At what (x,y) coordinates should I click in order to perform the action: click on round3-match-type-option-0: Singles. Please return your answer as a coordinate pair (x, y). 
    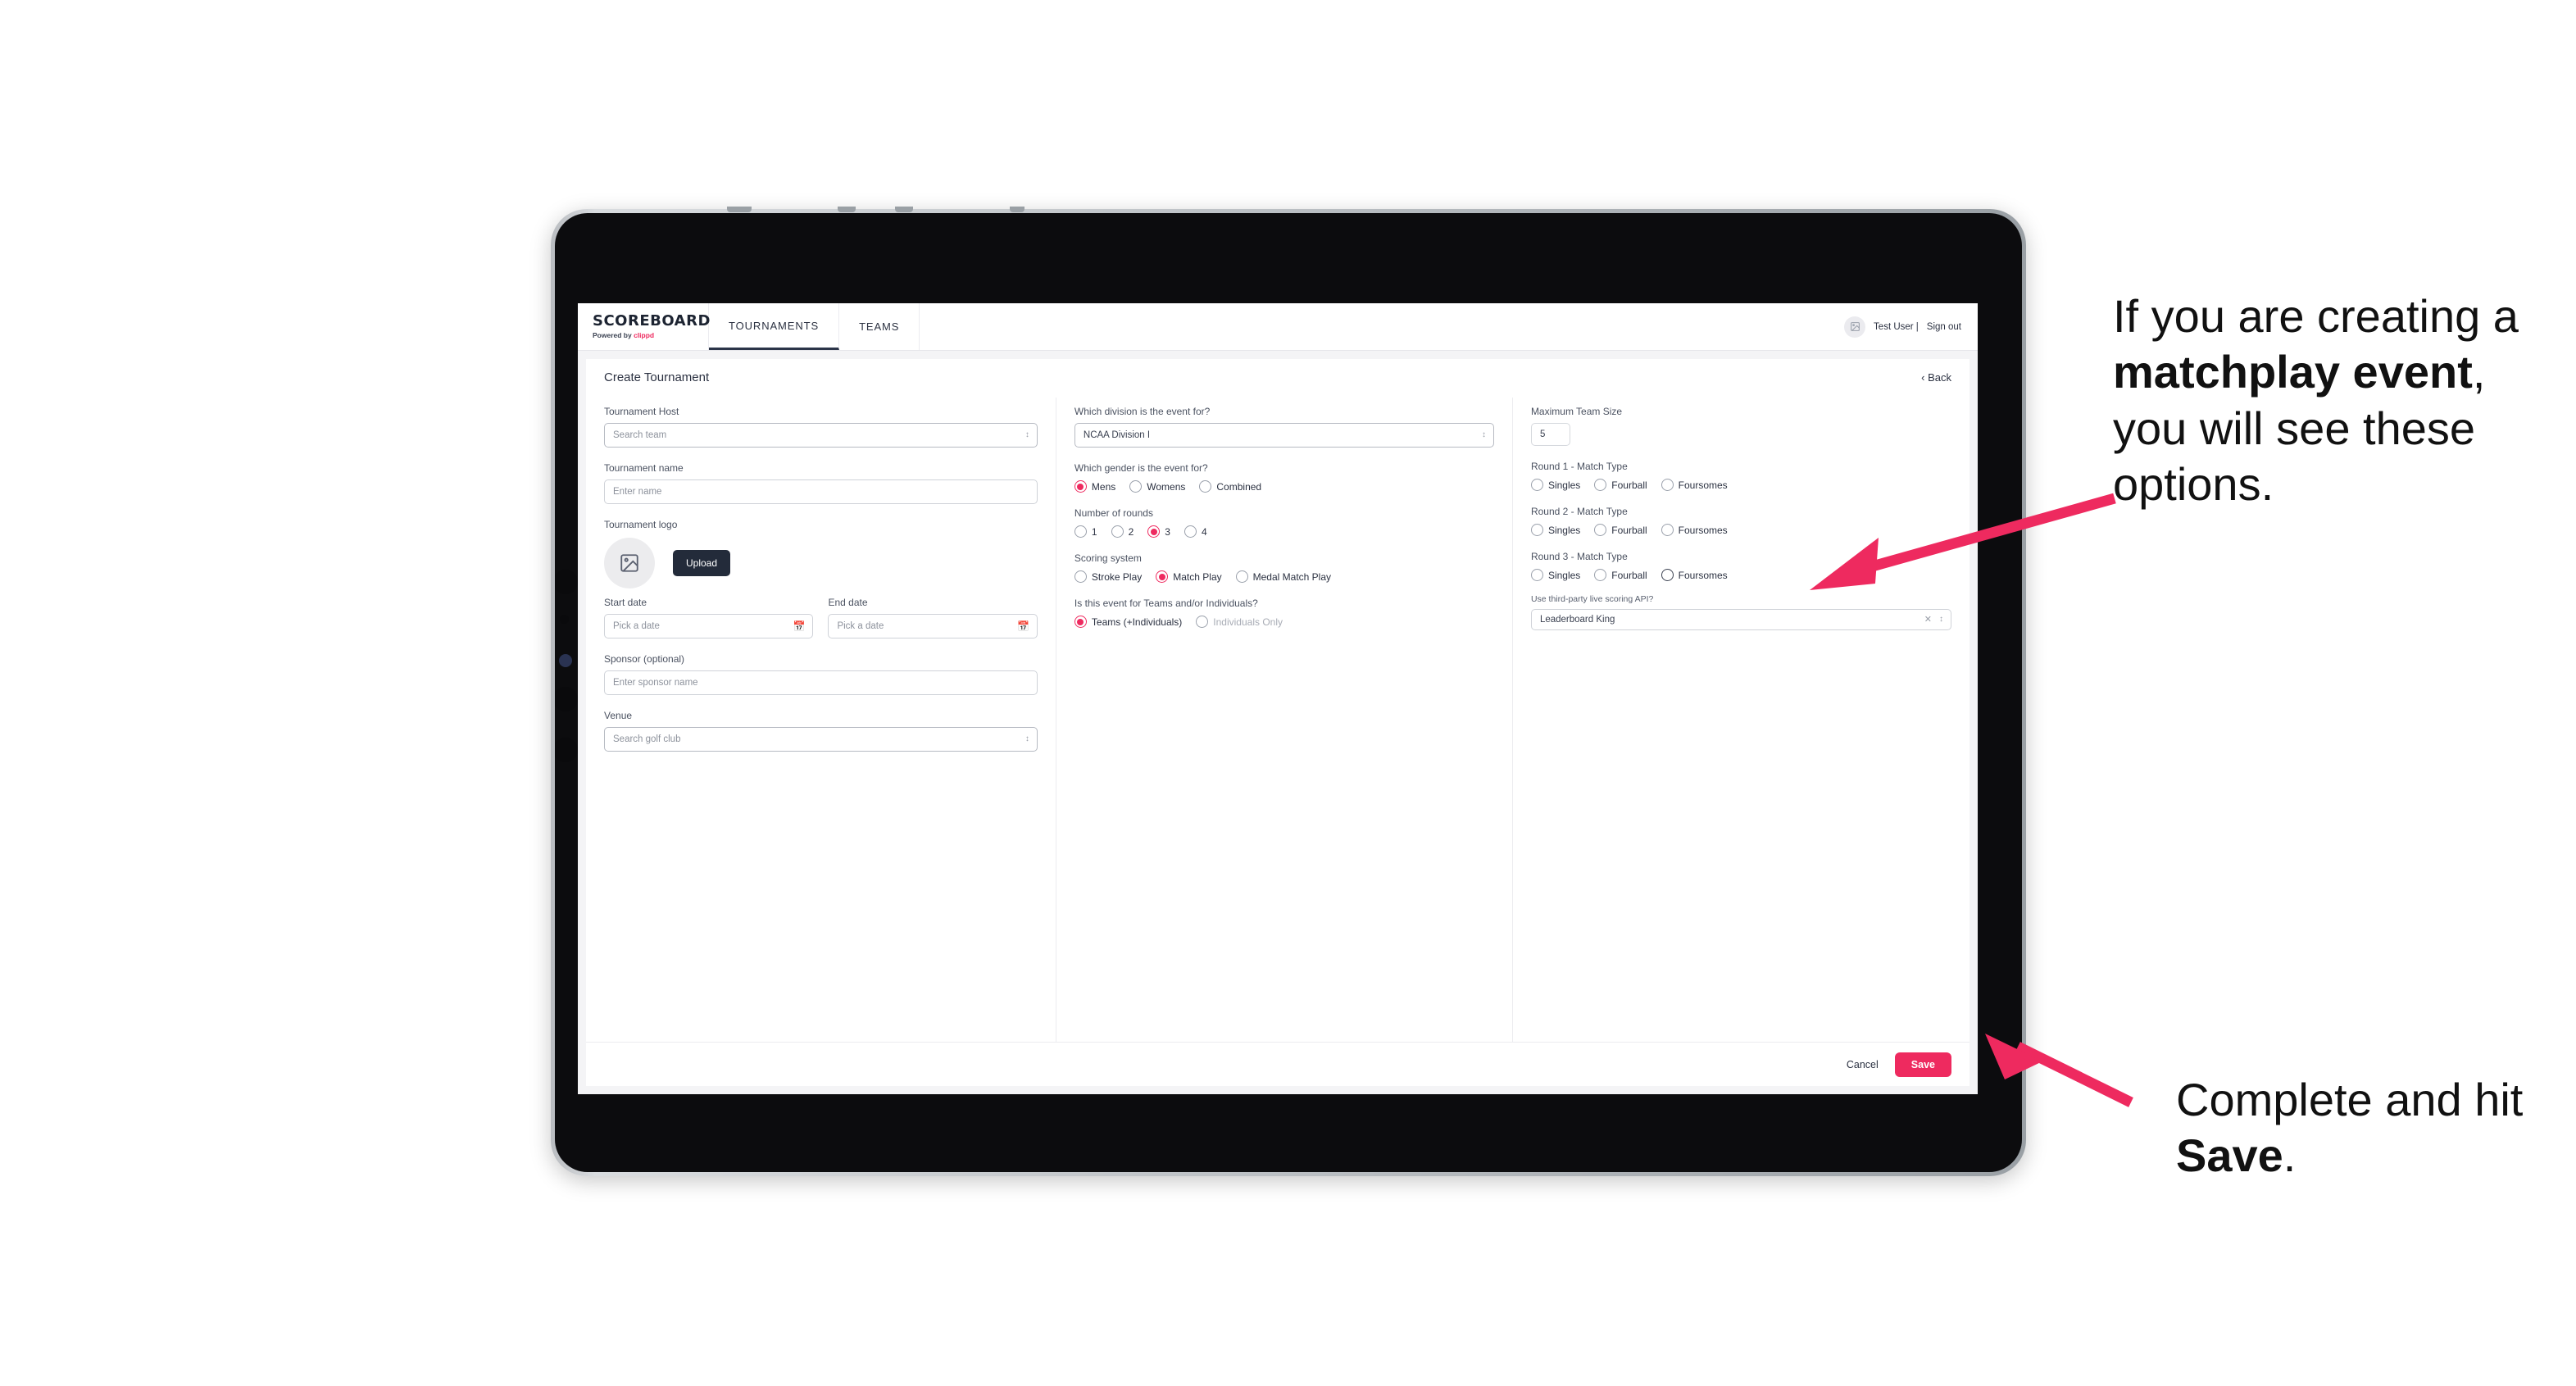
    Looking at the image, I should click on (1555, 575).